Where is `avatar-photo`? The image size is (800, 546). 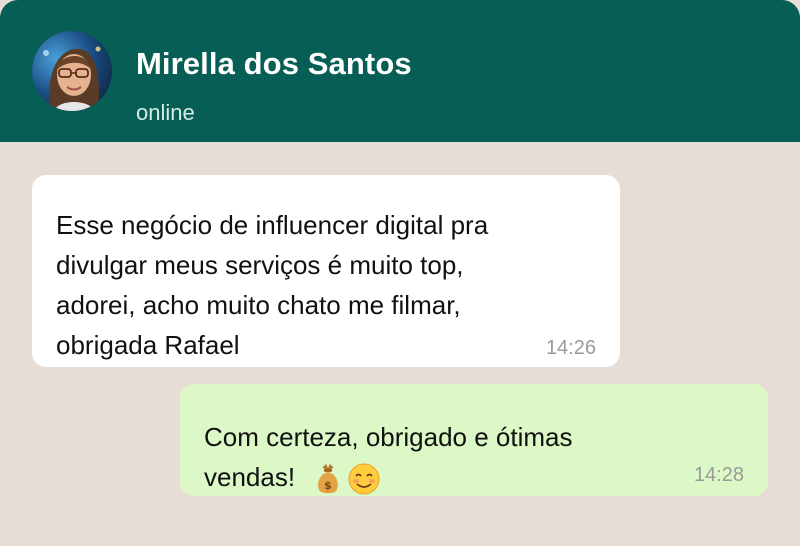 avatar-photo is located at coordinates (72, 71).